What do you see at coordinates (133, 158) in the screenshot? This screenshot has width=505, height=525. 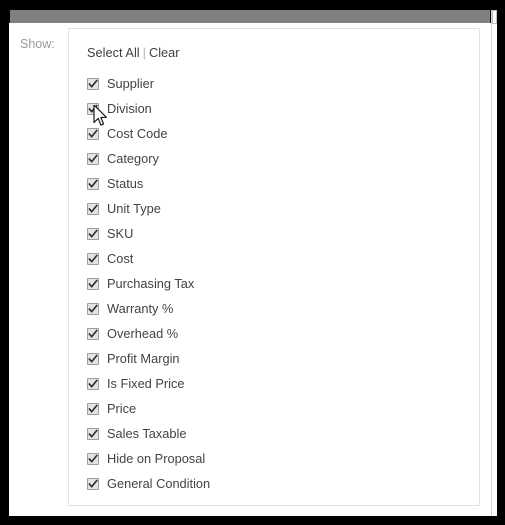 I see `field-label: Category` at bounding box center [133, 158].